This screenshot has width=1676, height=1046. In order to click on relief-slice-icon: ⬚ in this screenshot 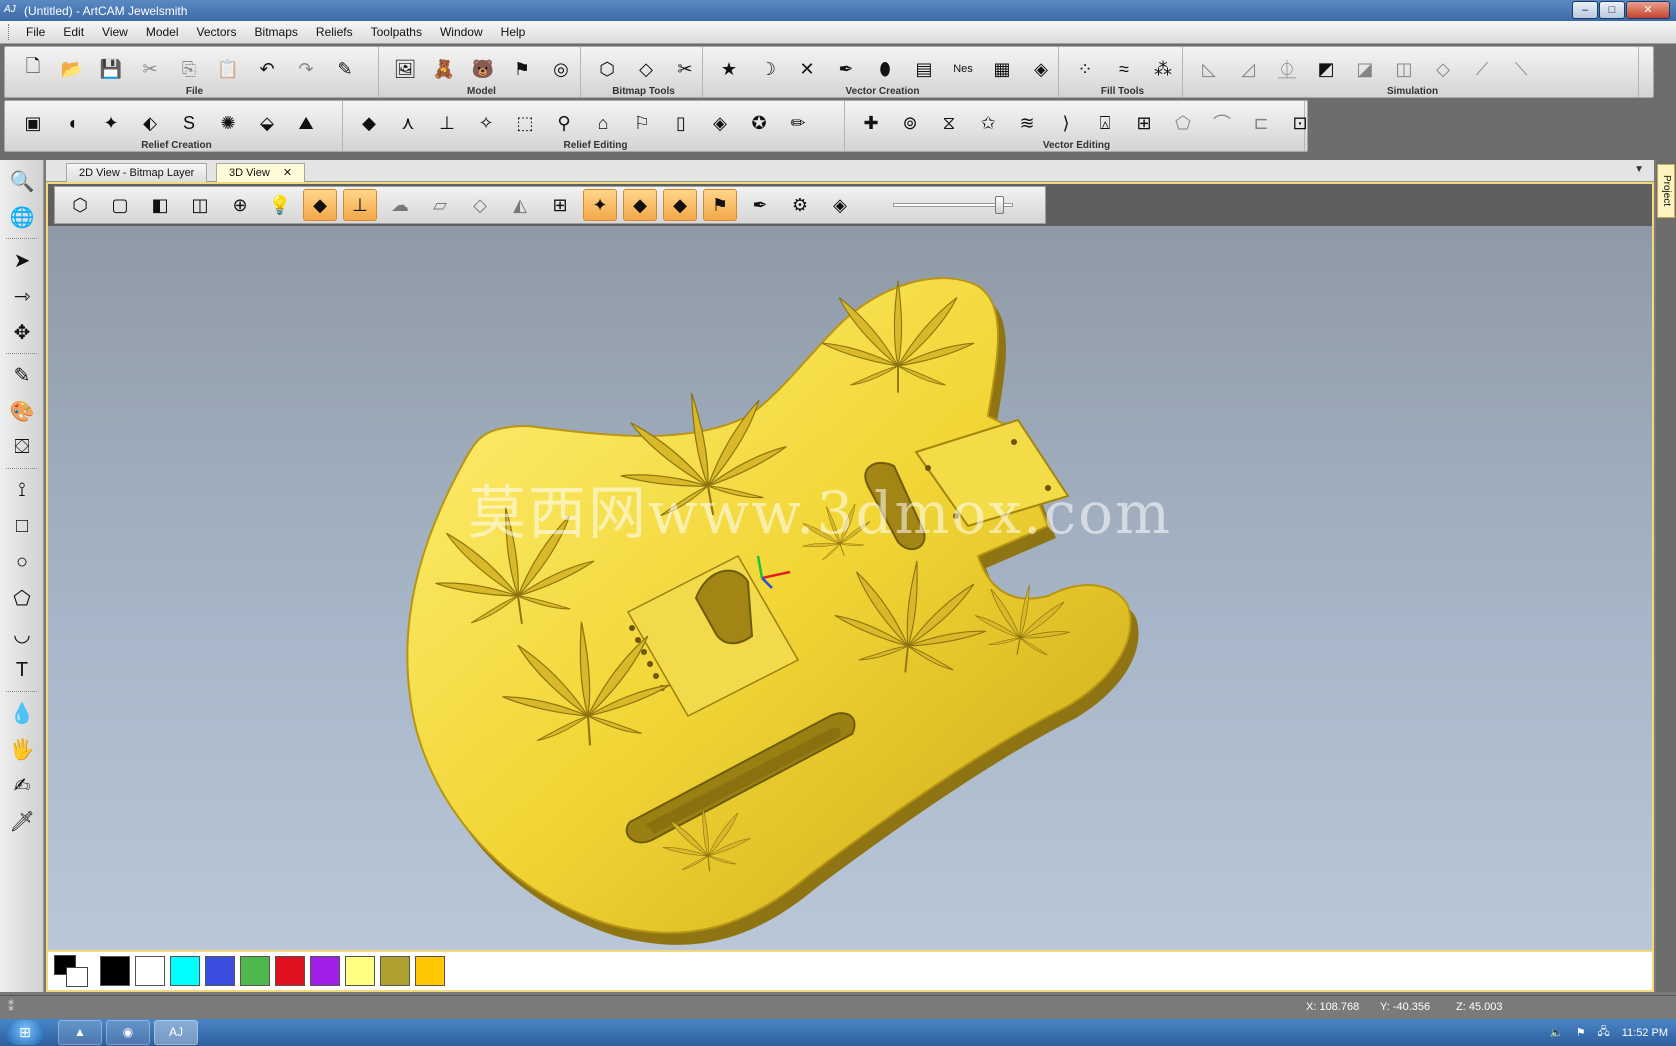, I will do `click(525, 123)`.